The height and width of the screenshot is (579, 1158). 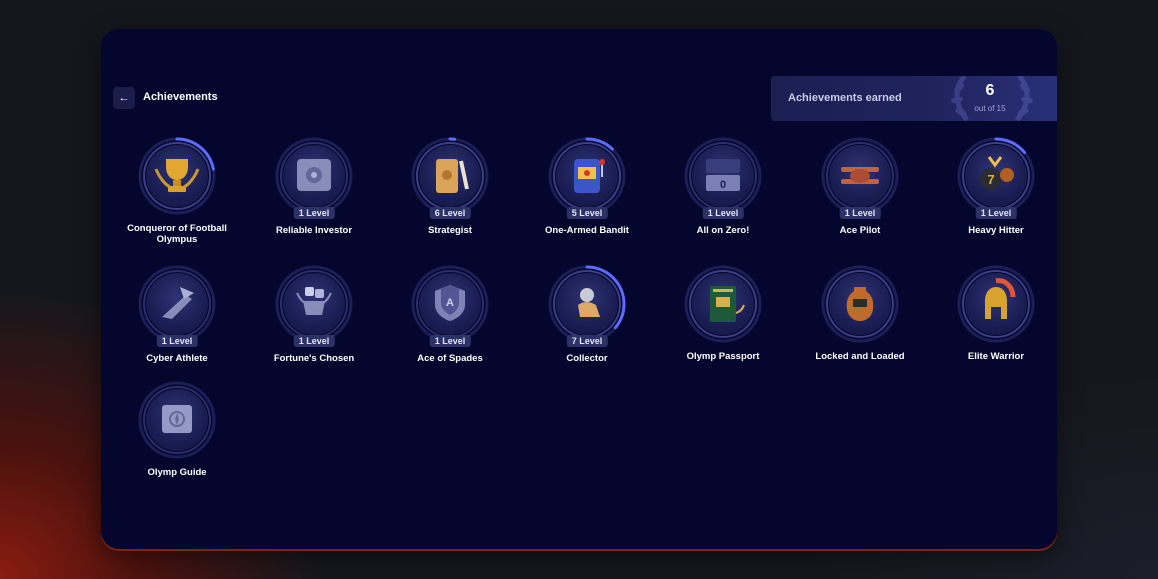 I want to click on achievement-card: A 1 Level Ace of Spades, so click(x=450, y=324).